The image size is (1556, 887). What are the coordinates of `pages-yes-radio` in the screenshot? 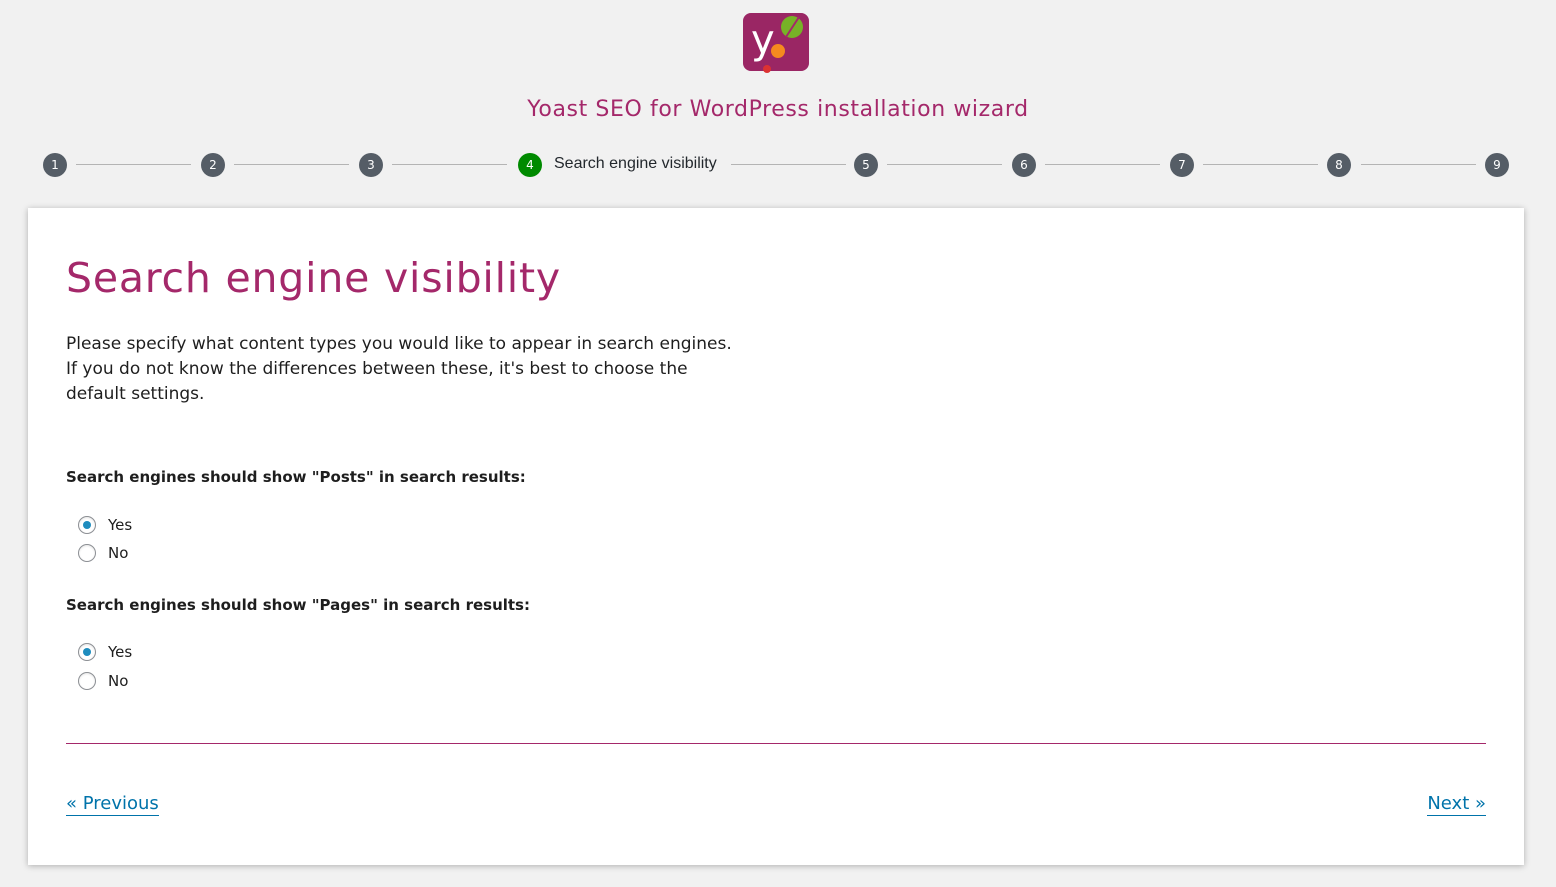 It's located at (87, 652).